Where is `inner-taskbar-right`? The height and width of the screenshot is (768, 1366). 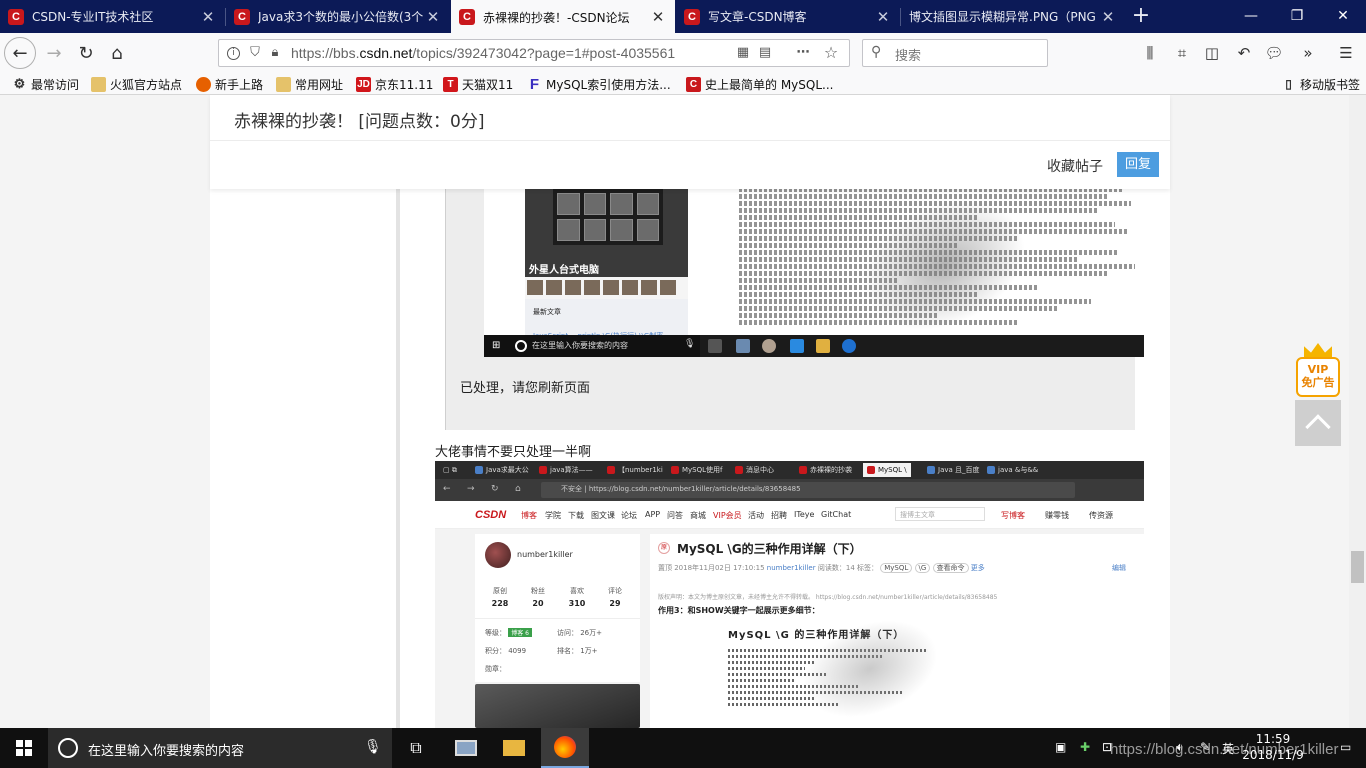 inner-taskbar-right is located at coordinates (922, 346).